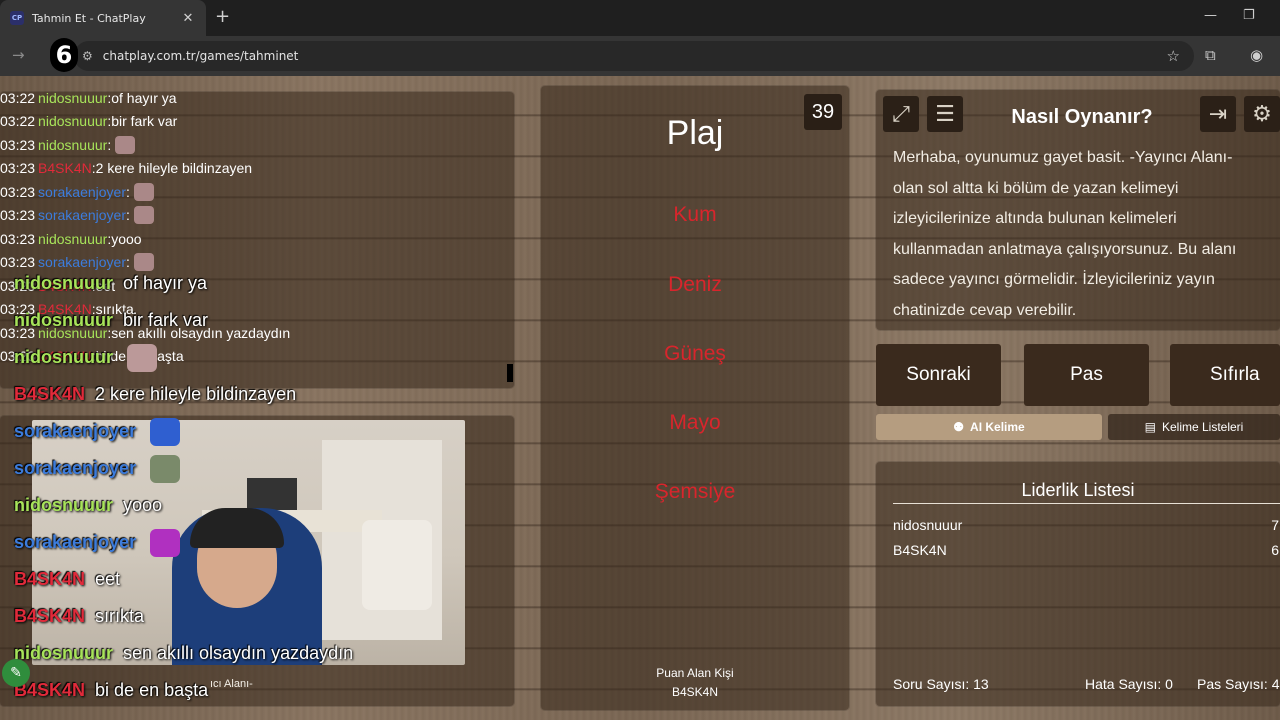  What do you see at coordinates (152, 690) in the screenshot?
I see `chat-text: bi de en başta` at bounding box center [152, 690].